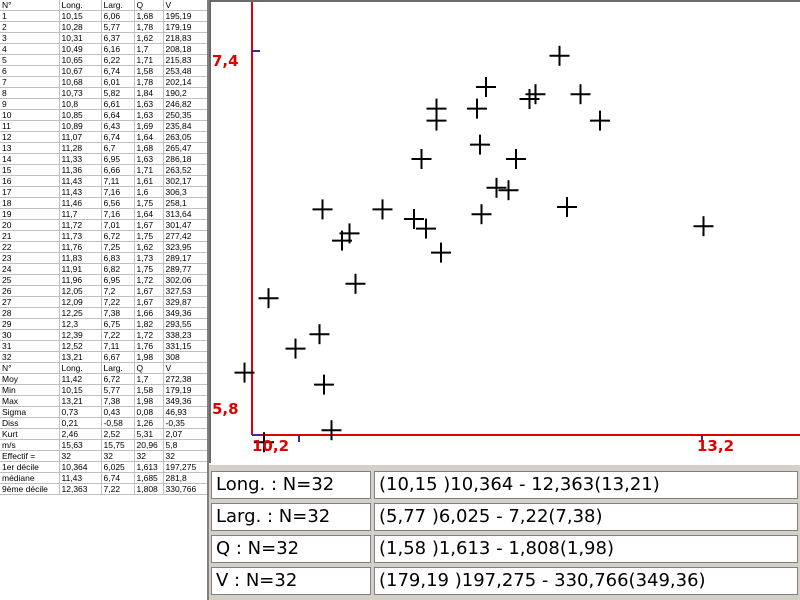 The width and height of the screenshot is (800, 600). Describe the element at coordinates (185, 280) in the screenshot. I see `table-cell: 302,06` at that location.